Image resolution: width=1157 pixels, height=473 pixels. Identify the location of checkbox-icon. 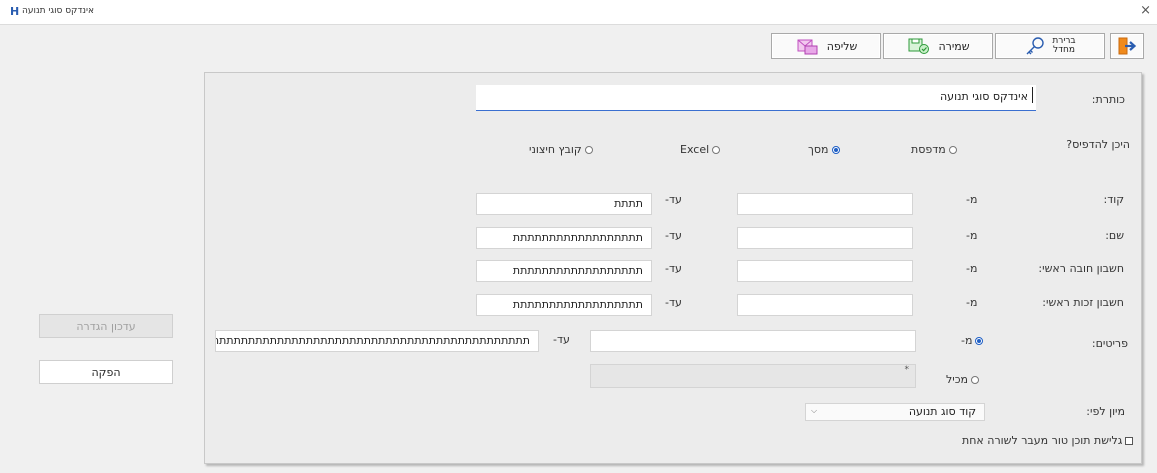
(1129, 440).